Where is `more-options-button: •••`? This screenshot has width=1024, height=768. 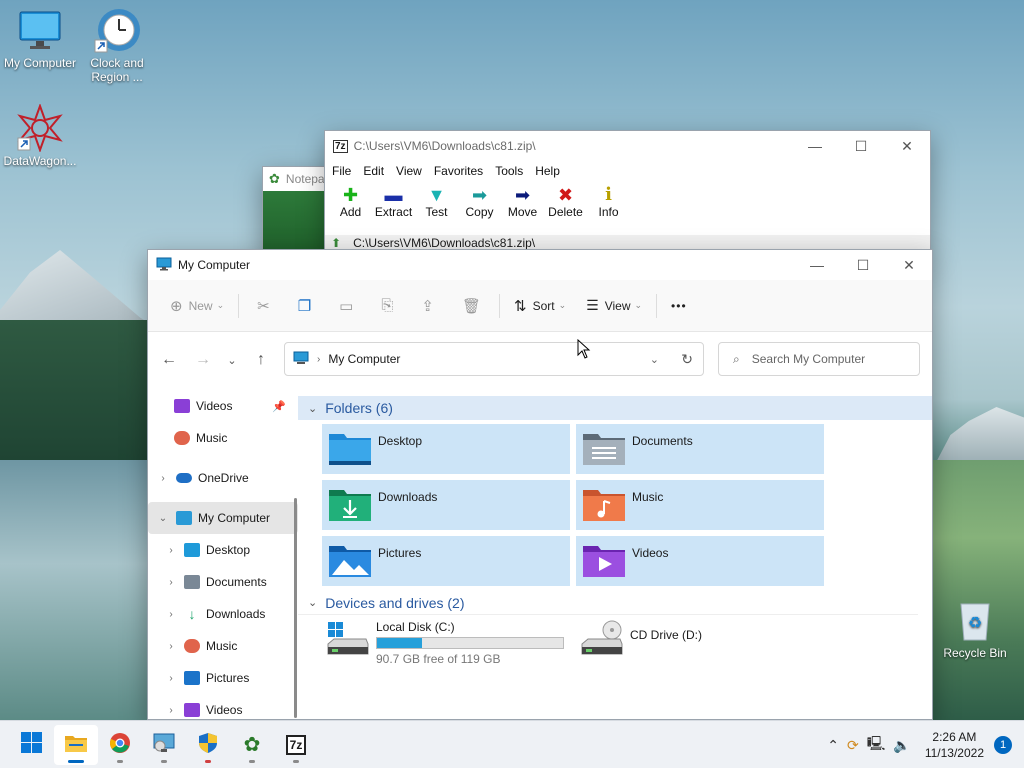
more-options-button: ••• is located at coordinates (679, 306).